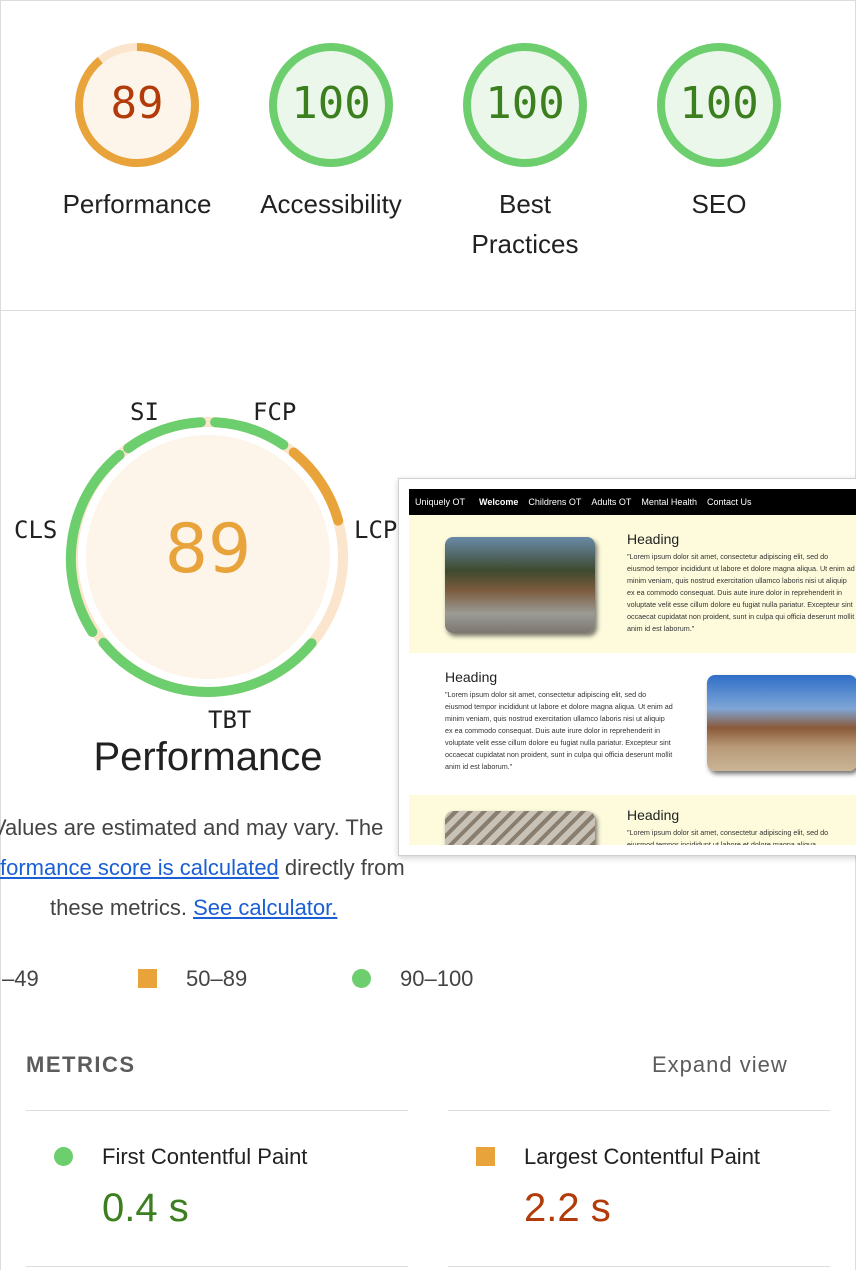 The image size is (856, 1270). What do you see at coordinates (139, 867) in the screenshot?
I see `score-calculation-link: formance score is calculated` at bounding box center [139, 867].